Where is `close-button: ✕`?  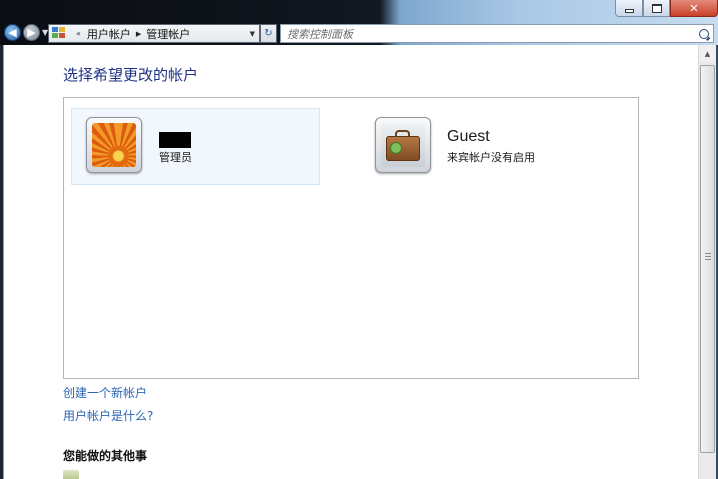 close-button: ✕ is located at coordinates (694, 8).